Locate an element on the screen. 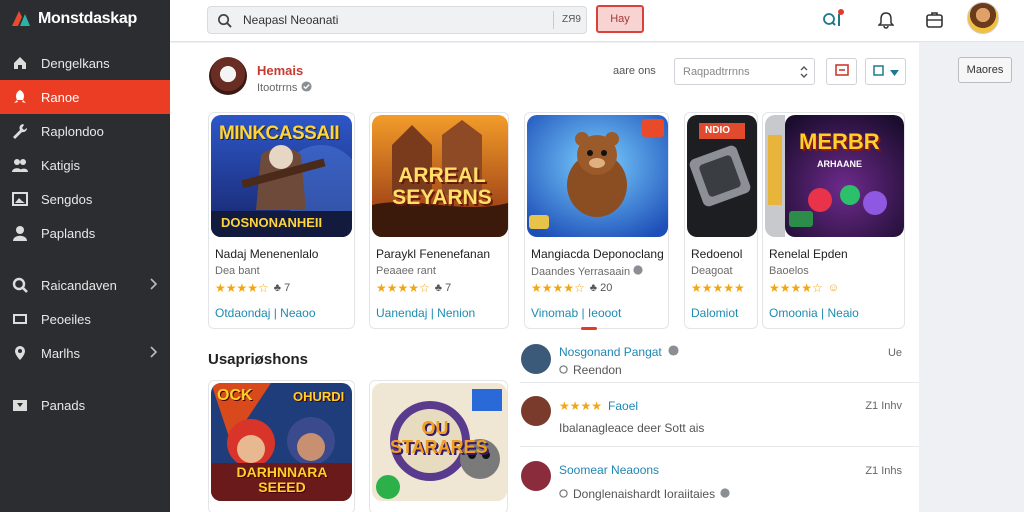 The height and width of the screenshot is (512, 1024). sidebar-item-peoeiles: Peoeiles is located at coordinates (85, 319).